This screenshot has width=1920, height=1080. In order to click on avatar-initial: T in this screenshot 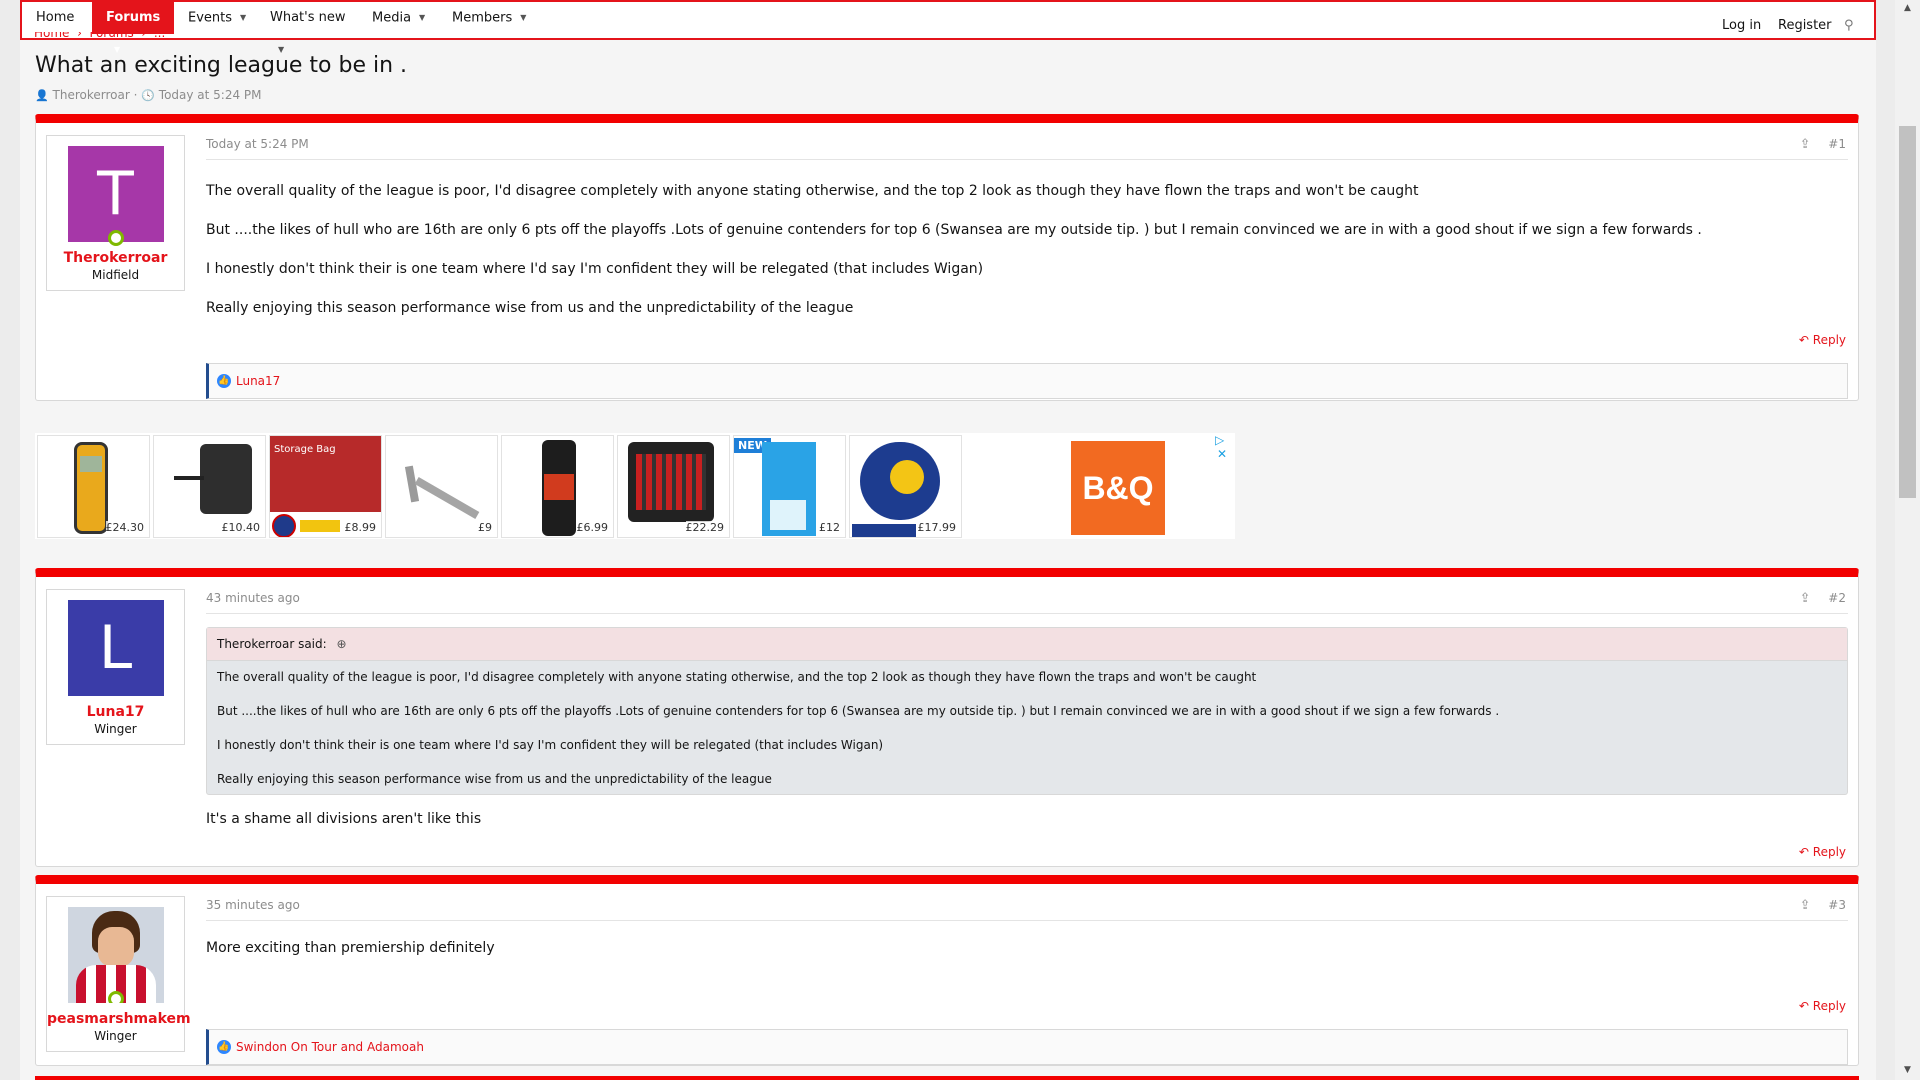, I will do `click(115, 194)`.